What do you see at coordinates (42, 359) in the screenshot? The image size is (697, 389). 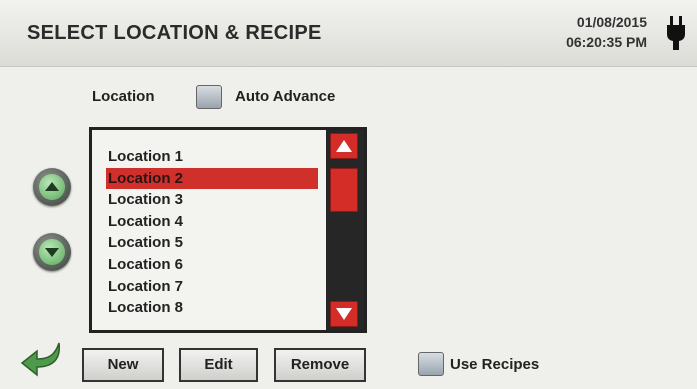 I see `back-arrow-icon` at bounding box center [42, 359].